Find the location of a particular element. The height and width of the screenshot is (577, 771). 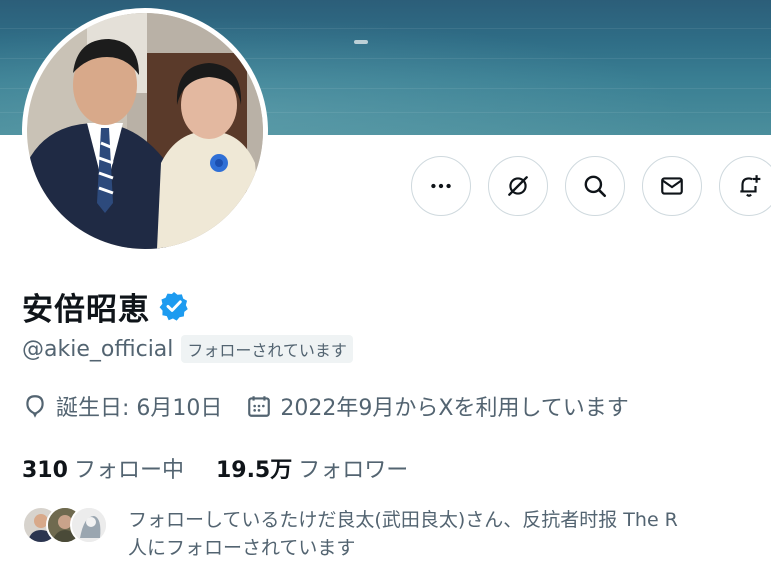

followers-count: 19.5万 is located at coordinates (254, 470).